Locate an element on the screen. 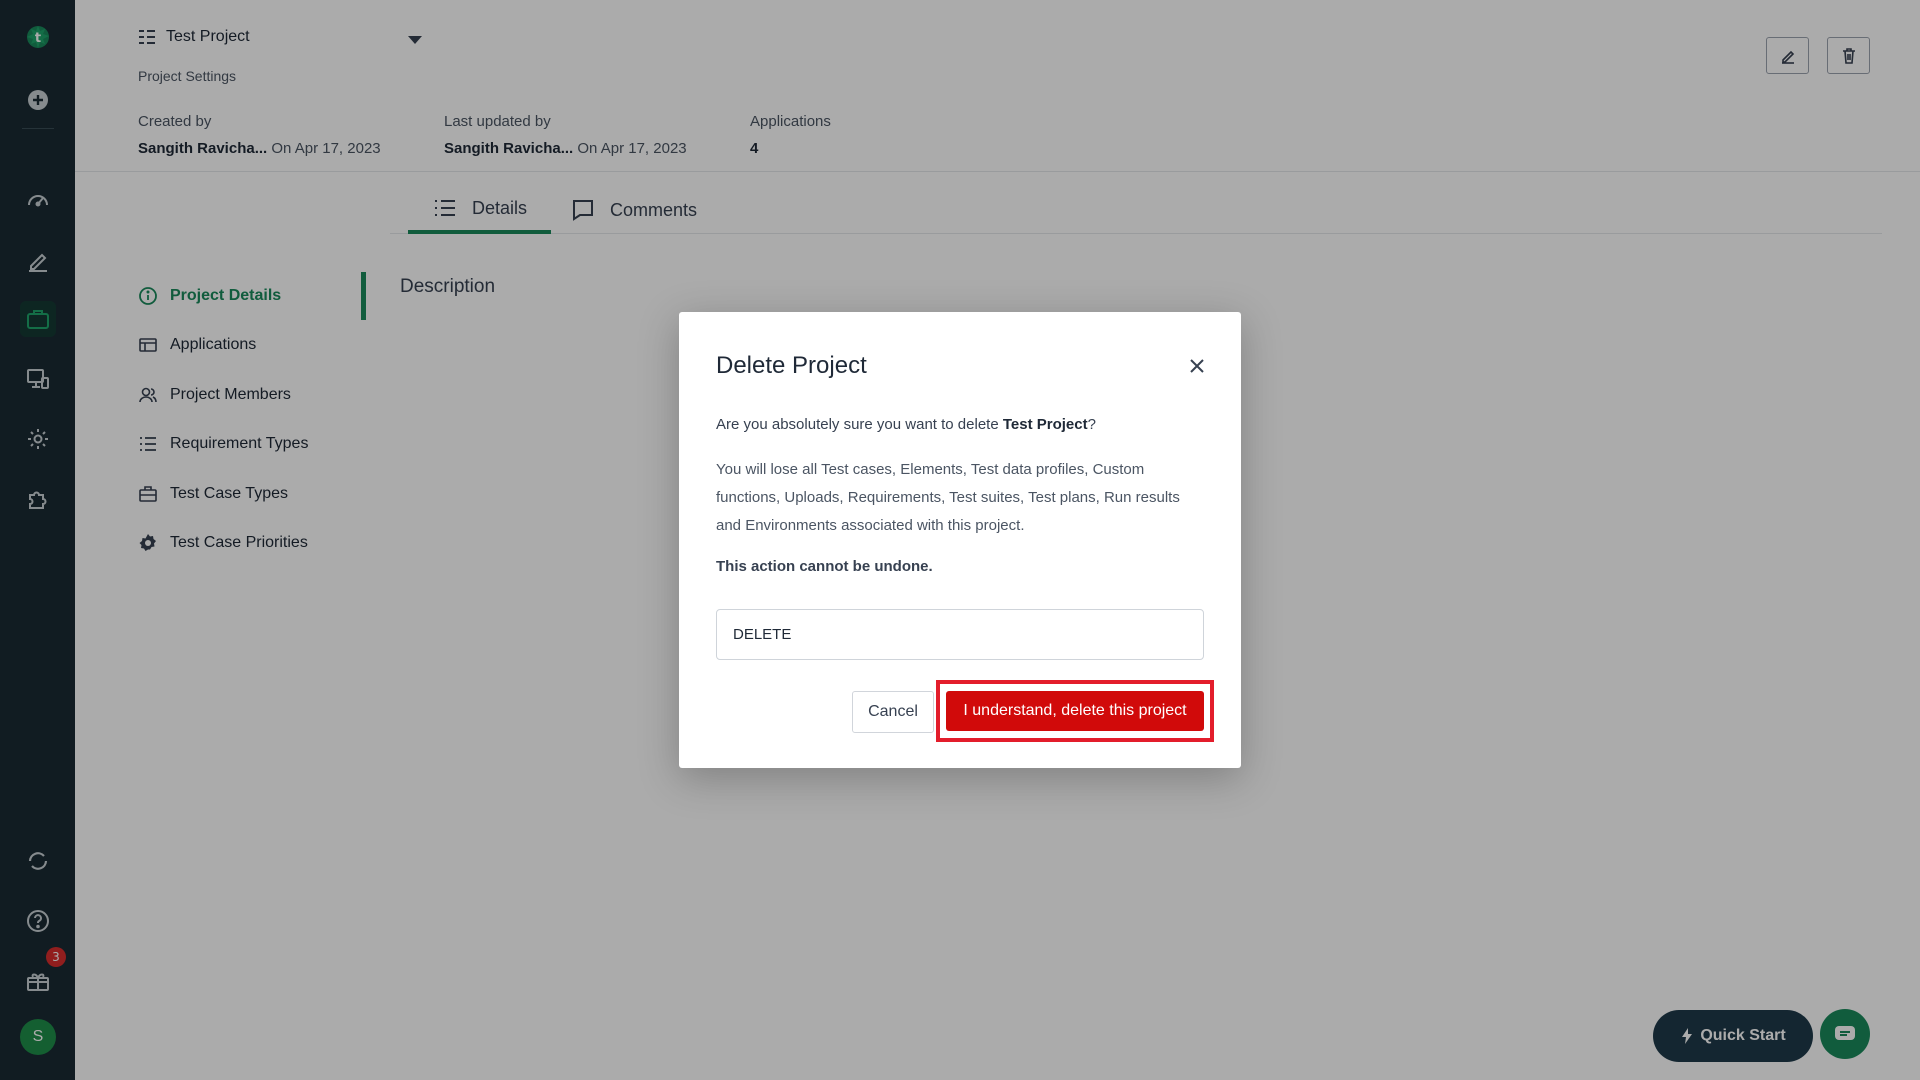 This screenshot has width=1920, height=1080. confirm-delete-input is located at coordinates (960, 634).